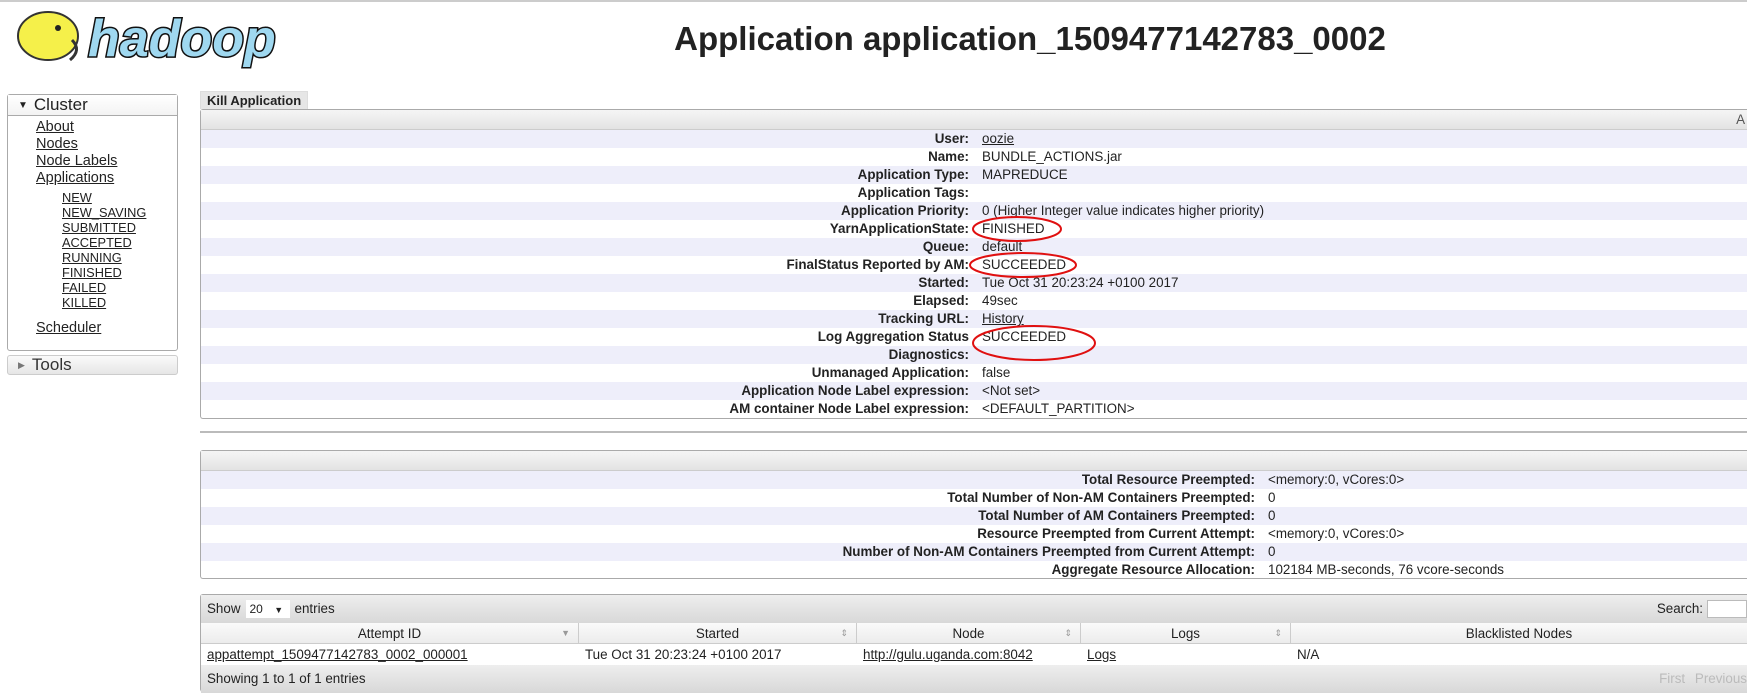 The height and width of the screenshot is (693, 1747). Describe the element at coordinates (1721, 678) in the screenshot. I see `previous-page-button: Previous` at that location.